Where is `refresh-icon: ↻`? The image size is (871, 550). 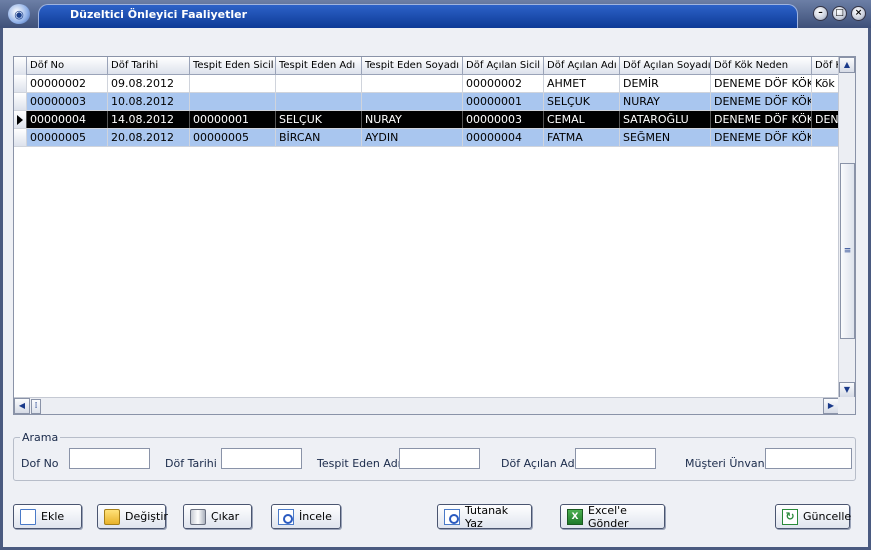 refresh-icon: ↻ is located at coordinates (790, 516).